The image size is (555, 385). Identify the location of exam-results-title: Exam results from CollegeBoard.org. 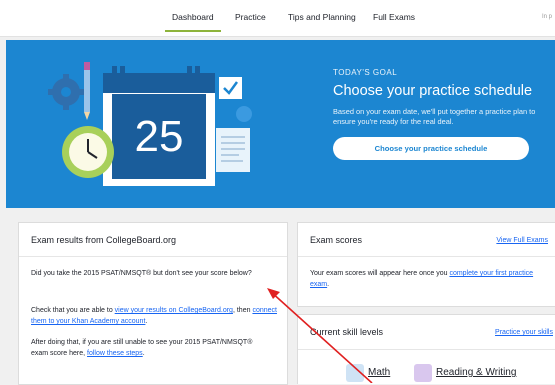
(104, 240).